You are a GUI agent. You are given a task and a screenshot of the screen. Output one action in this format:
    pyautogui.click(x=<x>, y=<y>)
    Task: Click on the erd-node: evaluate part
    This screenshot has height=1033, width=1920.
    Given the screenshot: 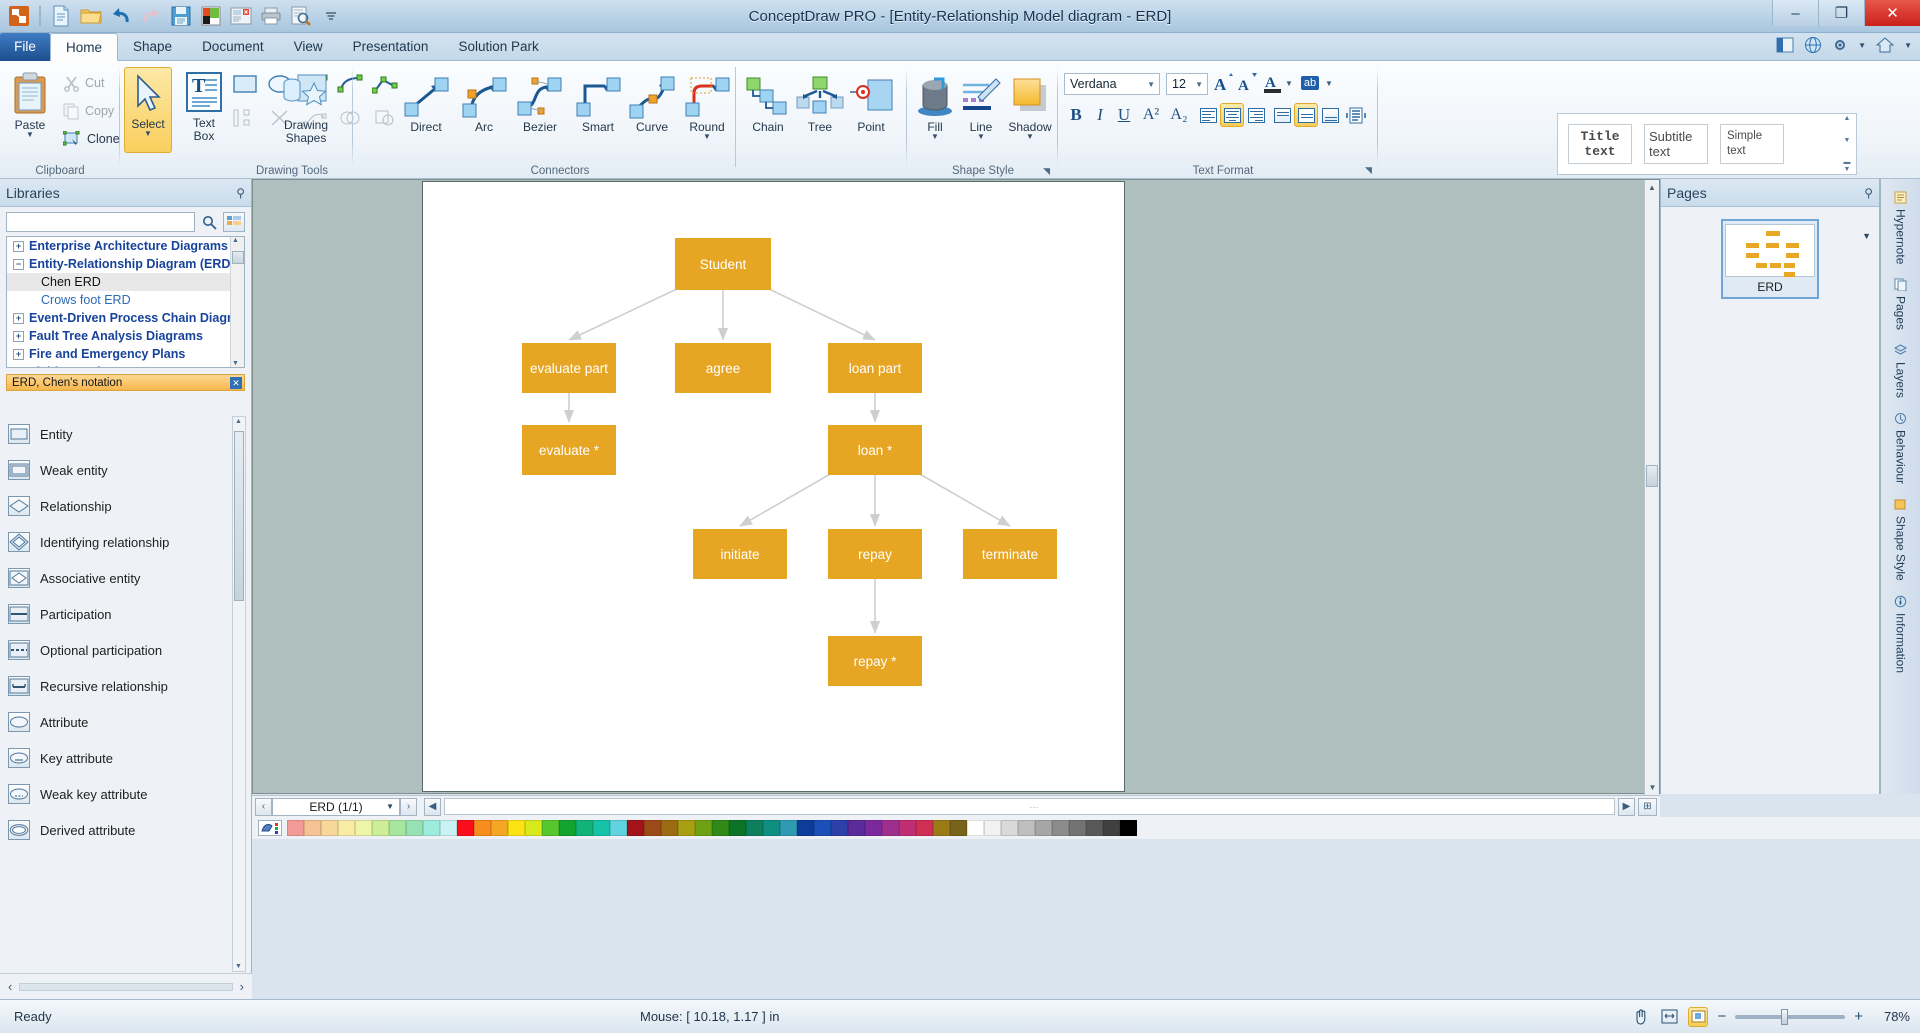 What is the action you would take?
    pyautogui.click(x=569, y=368)
    